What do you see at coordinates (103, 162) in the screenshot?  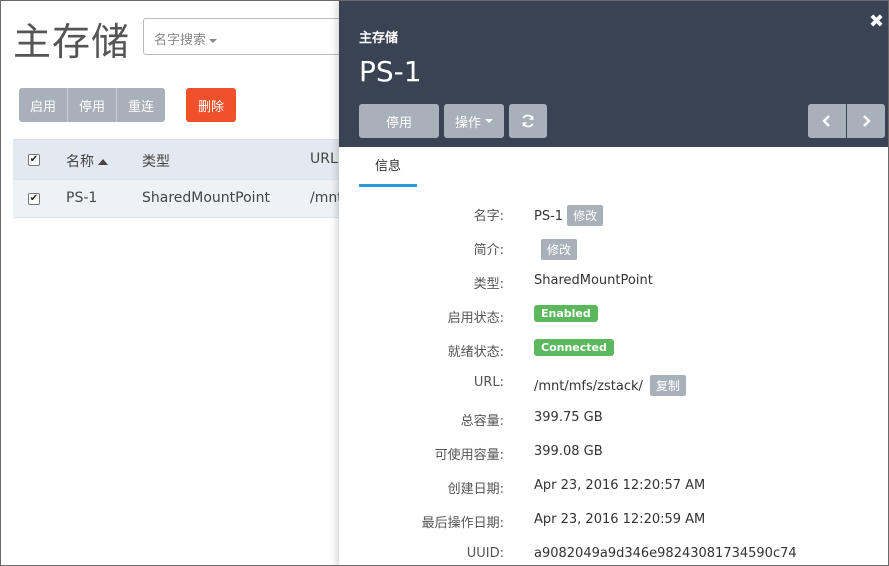 I see `sort-asc-icon` at bounding box center [103, 162].